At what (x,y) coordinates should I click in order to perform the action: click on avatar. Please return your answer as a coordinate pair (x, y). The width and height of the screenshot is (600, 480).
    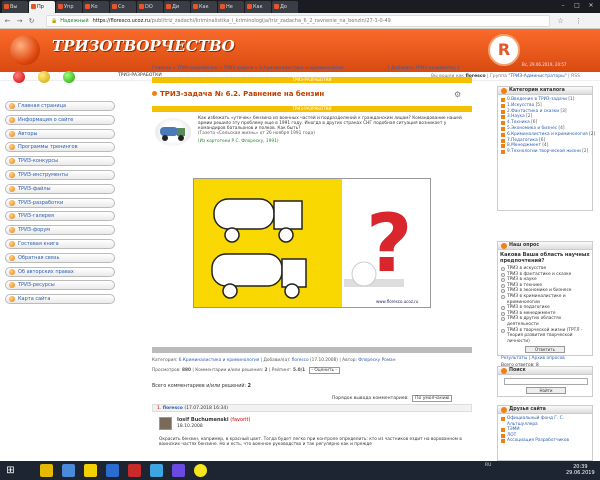
    Looking at the image, I should click on (165, 423).